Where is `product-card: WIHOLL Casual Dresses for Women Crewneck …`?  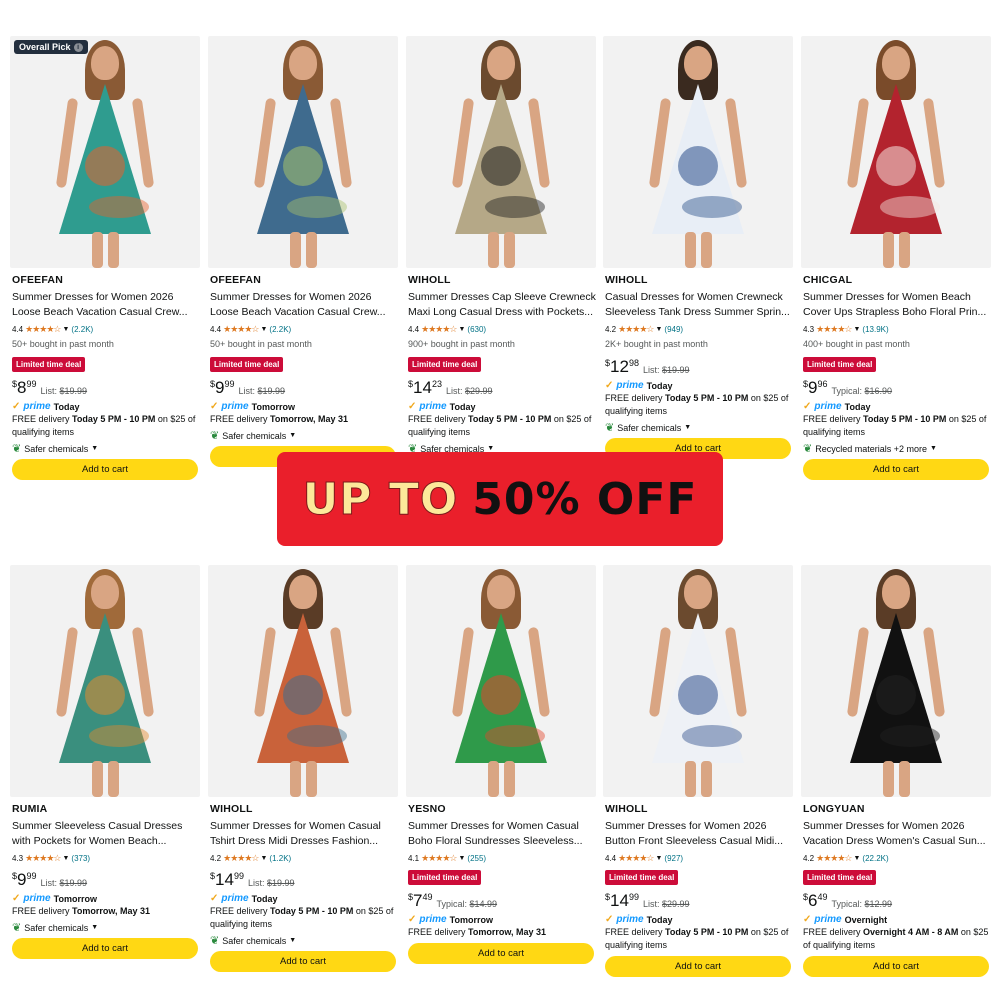
product-card: WIHOLL Casual Dresses for Women Crewneck … is located at coordinates (699, 247).